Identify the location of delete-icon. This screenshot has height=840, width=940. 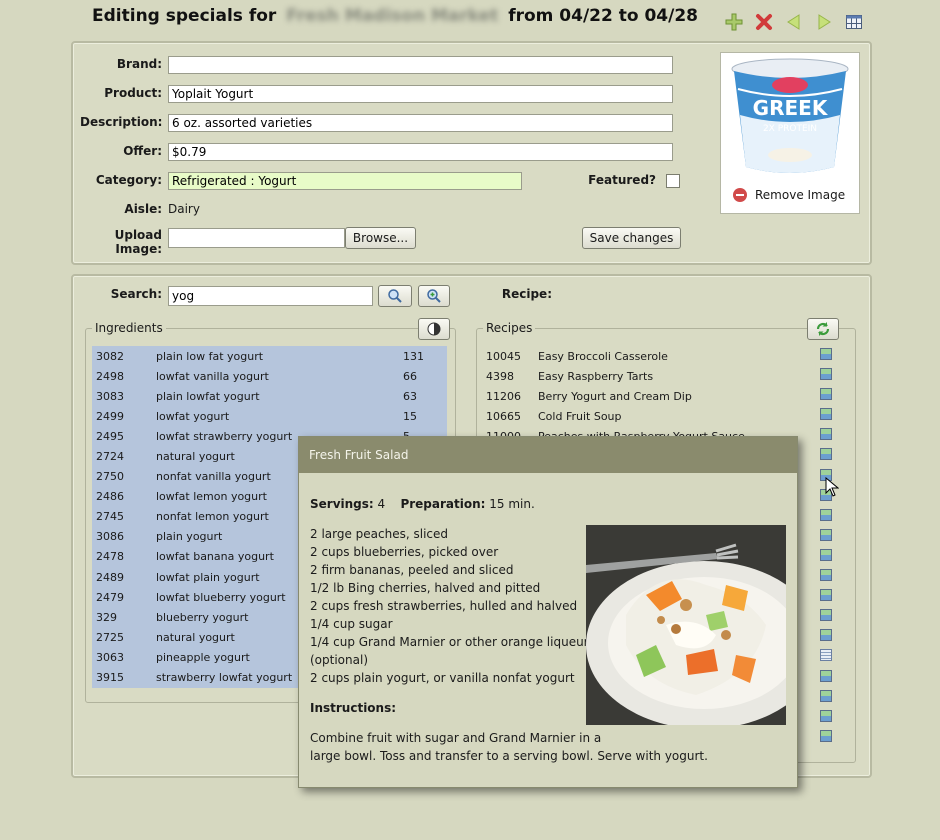
(764, 22).